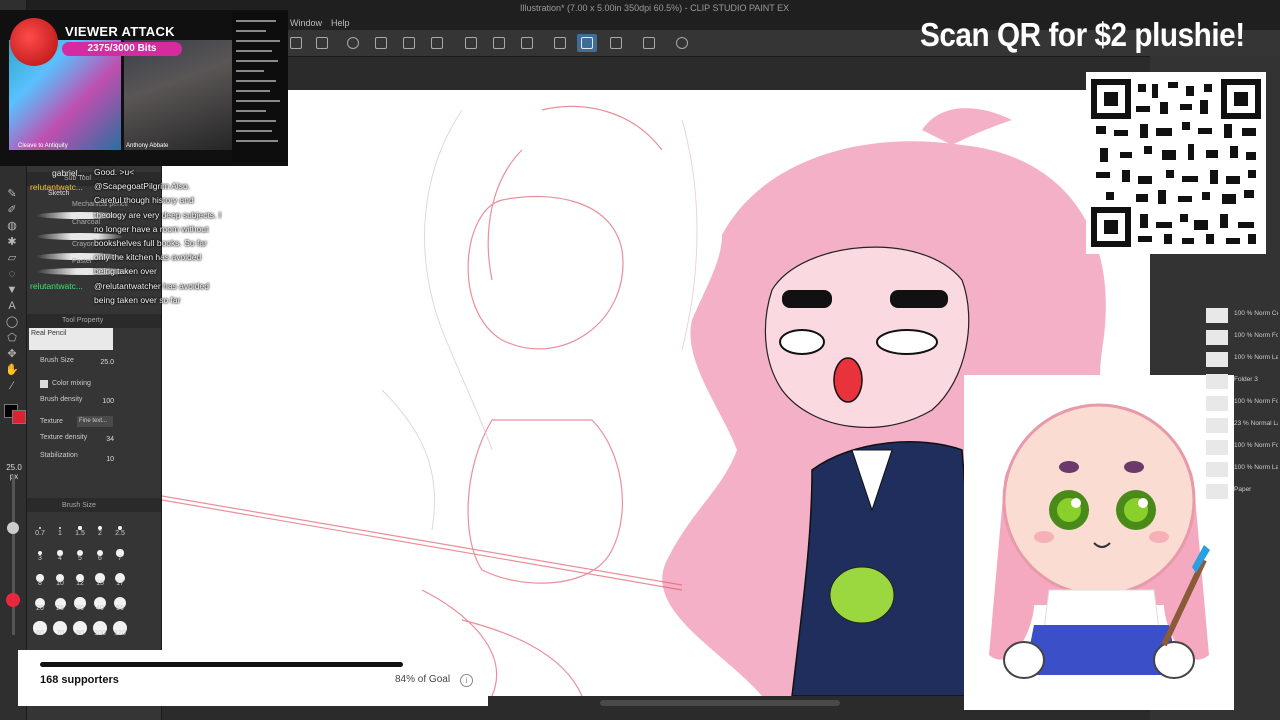 The height and width of the screenshot is (720, 1280). What do you see at coordinates (322, 43) in the screenshot?
I see `redo-button` at bounding box center [322, 43].